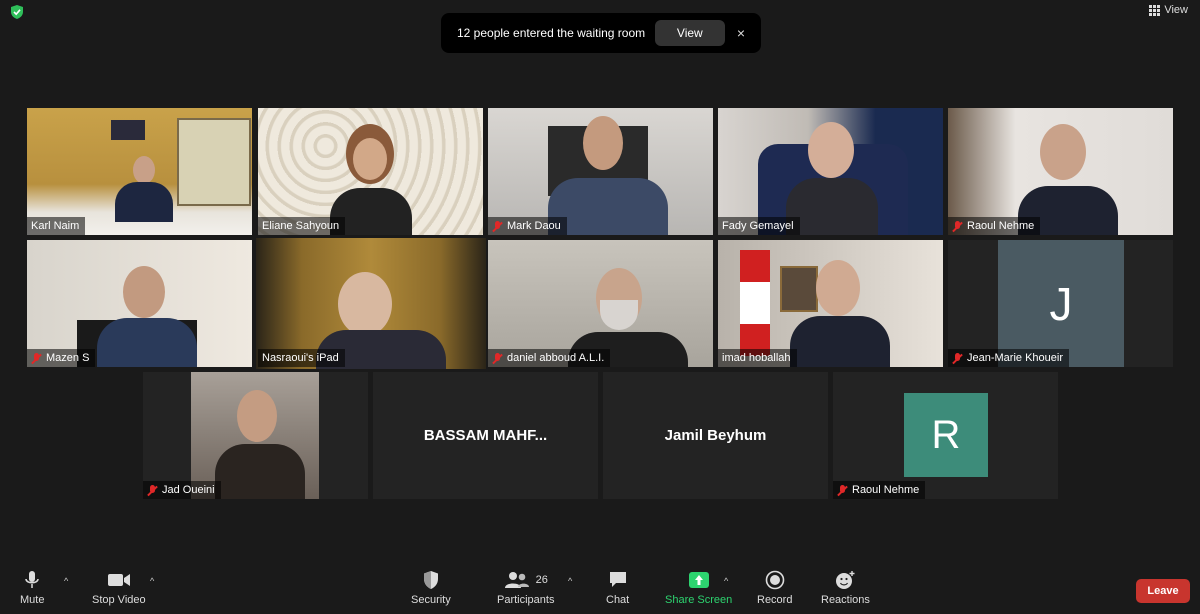 The height and width of the screenshot is (614, 1200). What do you see at coordinates (61, 358) in the screenshot?
I see `participant-name: Mazen S` at bounding box center [61, 358].